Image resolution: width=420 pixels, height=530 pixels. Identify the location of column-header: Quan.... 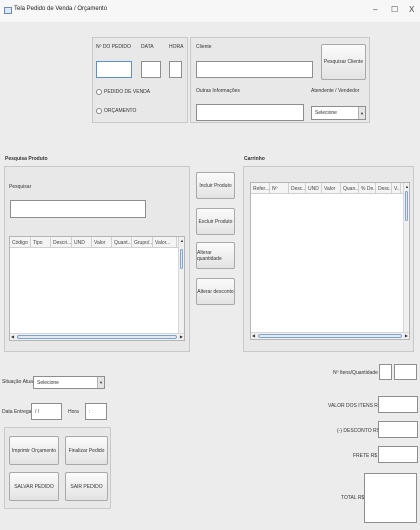
(350, 188).